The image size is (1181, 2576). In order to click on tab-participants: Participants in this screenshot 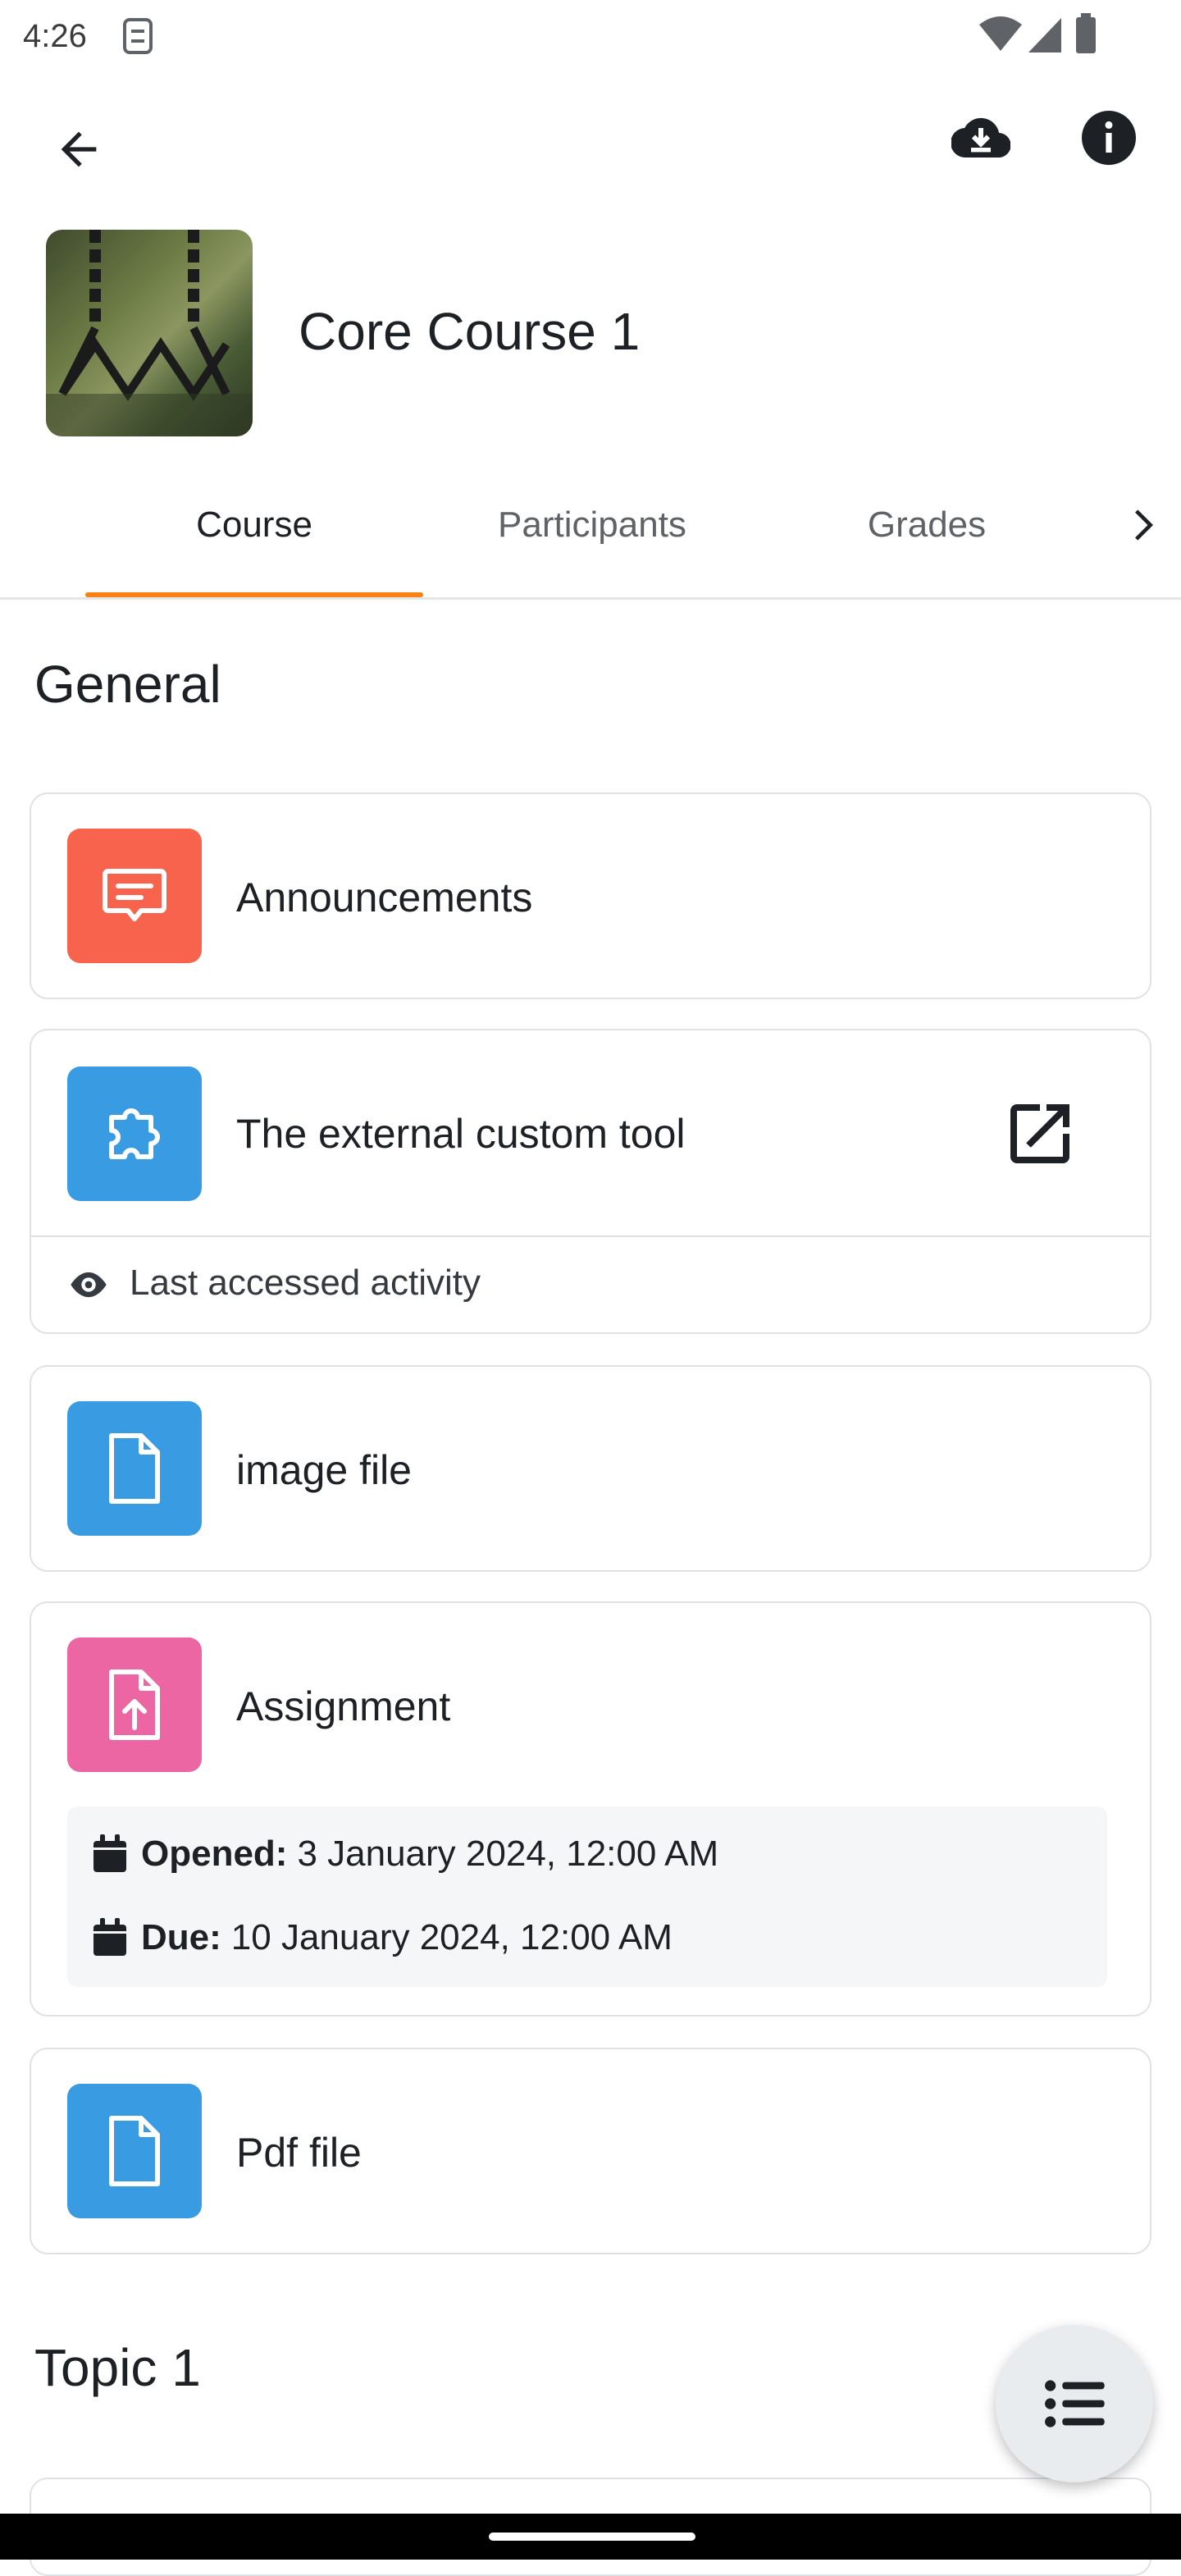, I will do `click(592, 525)`.